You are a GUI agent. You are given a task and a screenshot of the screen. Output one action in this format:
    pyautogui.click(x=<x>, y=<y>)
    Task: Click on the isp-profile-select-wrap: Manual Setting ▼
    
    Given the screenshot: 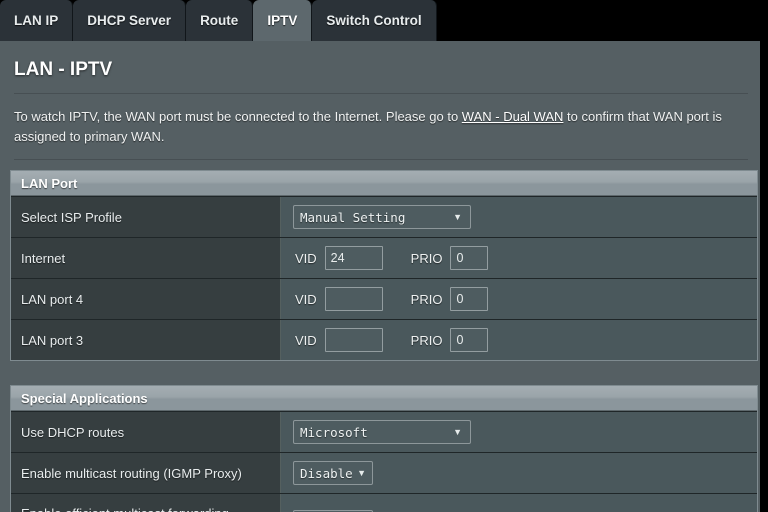 What is the action you would take?
    pyautogui.click(x=382, y=217)
    